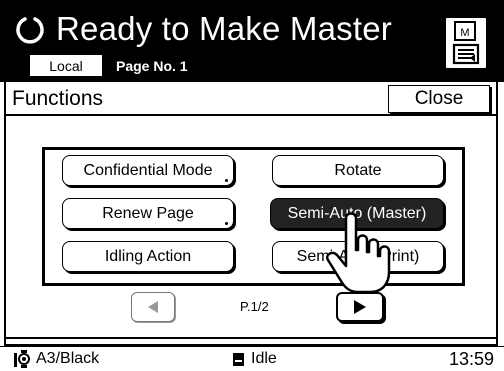  What do you see at coordinates (254, 306) in the screenshot?
I see `page-indicator: P.1/2` at bounding box center [254, 306].